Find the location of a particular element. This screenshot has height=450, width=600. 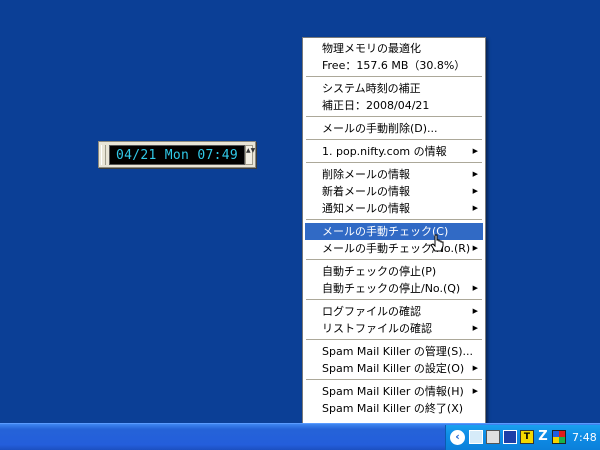

menu-item-label: 自動チェックの停止/No.(Q) is located at coordinates (391, 288).